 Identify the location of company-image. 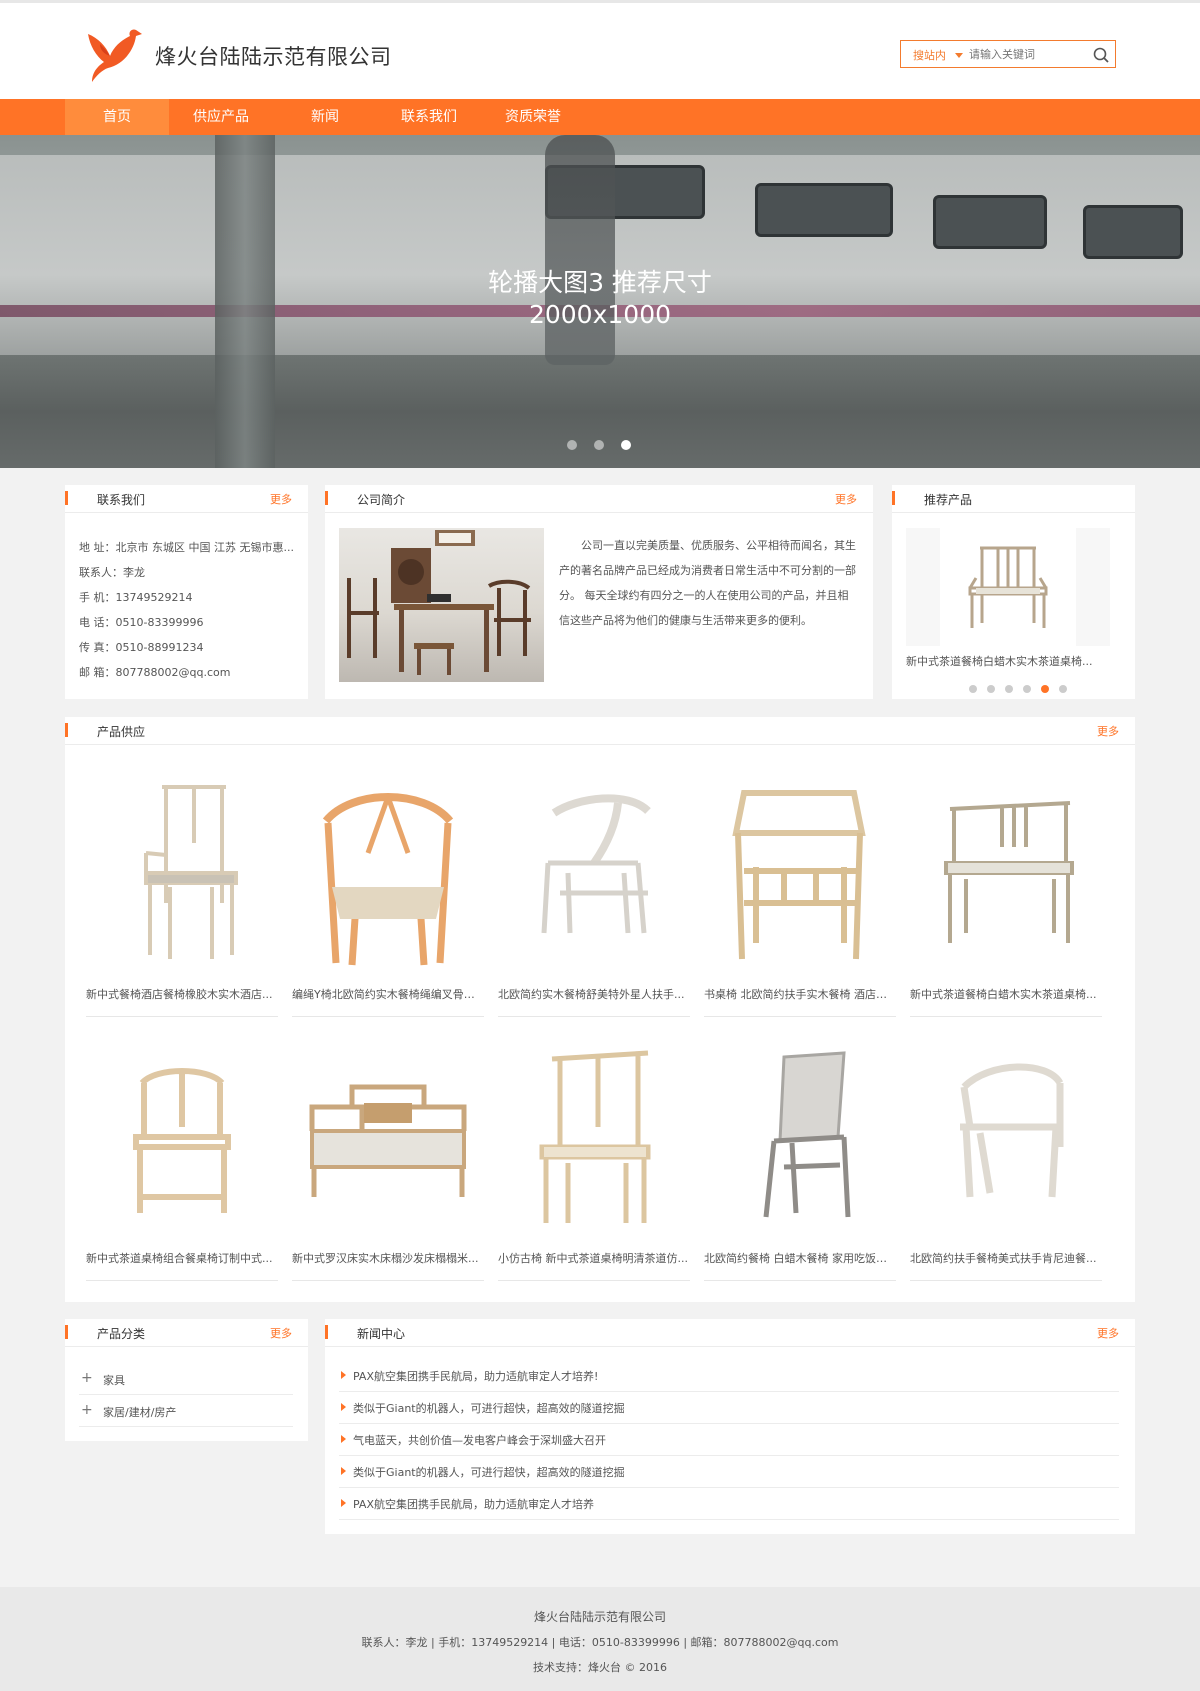
(441, 605).